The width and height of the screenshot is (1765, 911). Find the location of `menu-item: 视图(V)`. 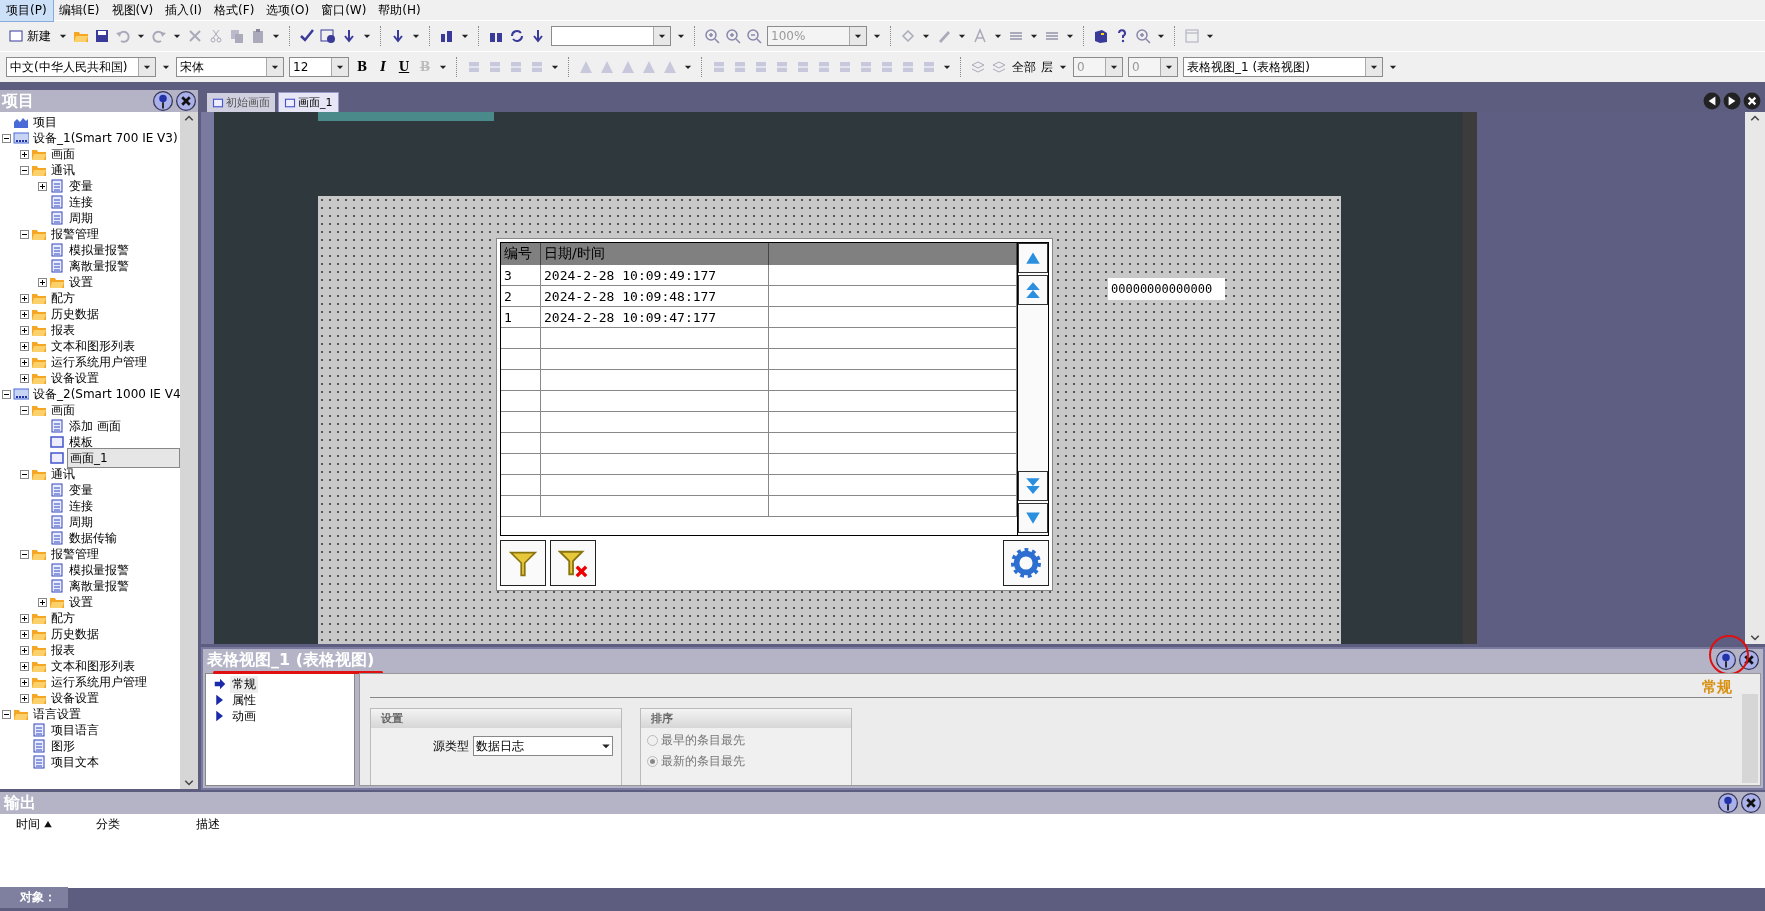

menu-item: 视图(V) is located at coordinates (132, 10).